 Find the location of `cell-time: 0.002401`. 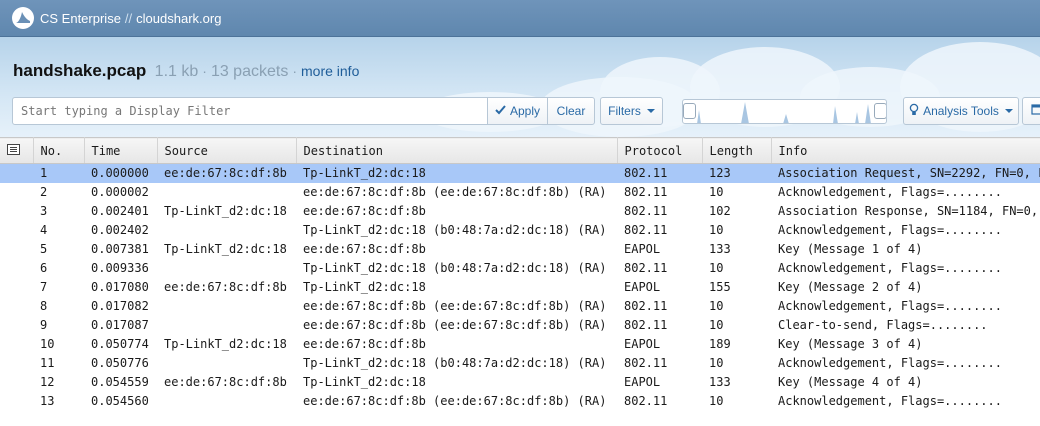

cell-time: 0.002401 is located at coordinates (120, 211).